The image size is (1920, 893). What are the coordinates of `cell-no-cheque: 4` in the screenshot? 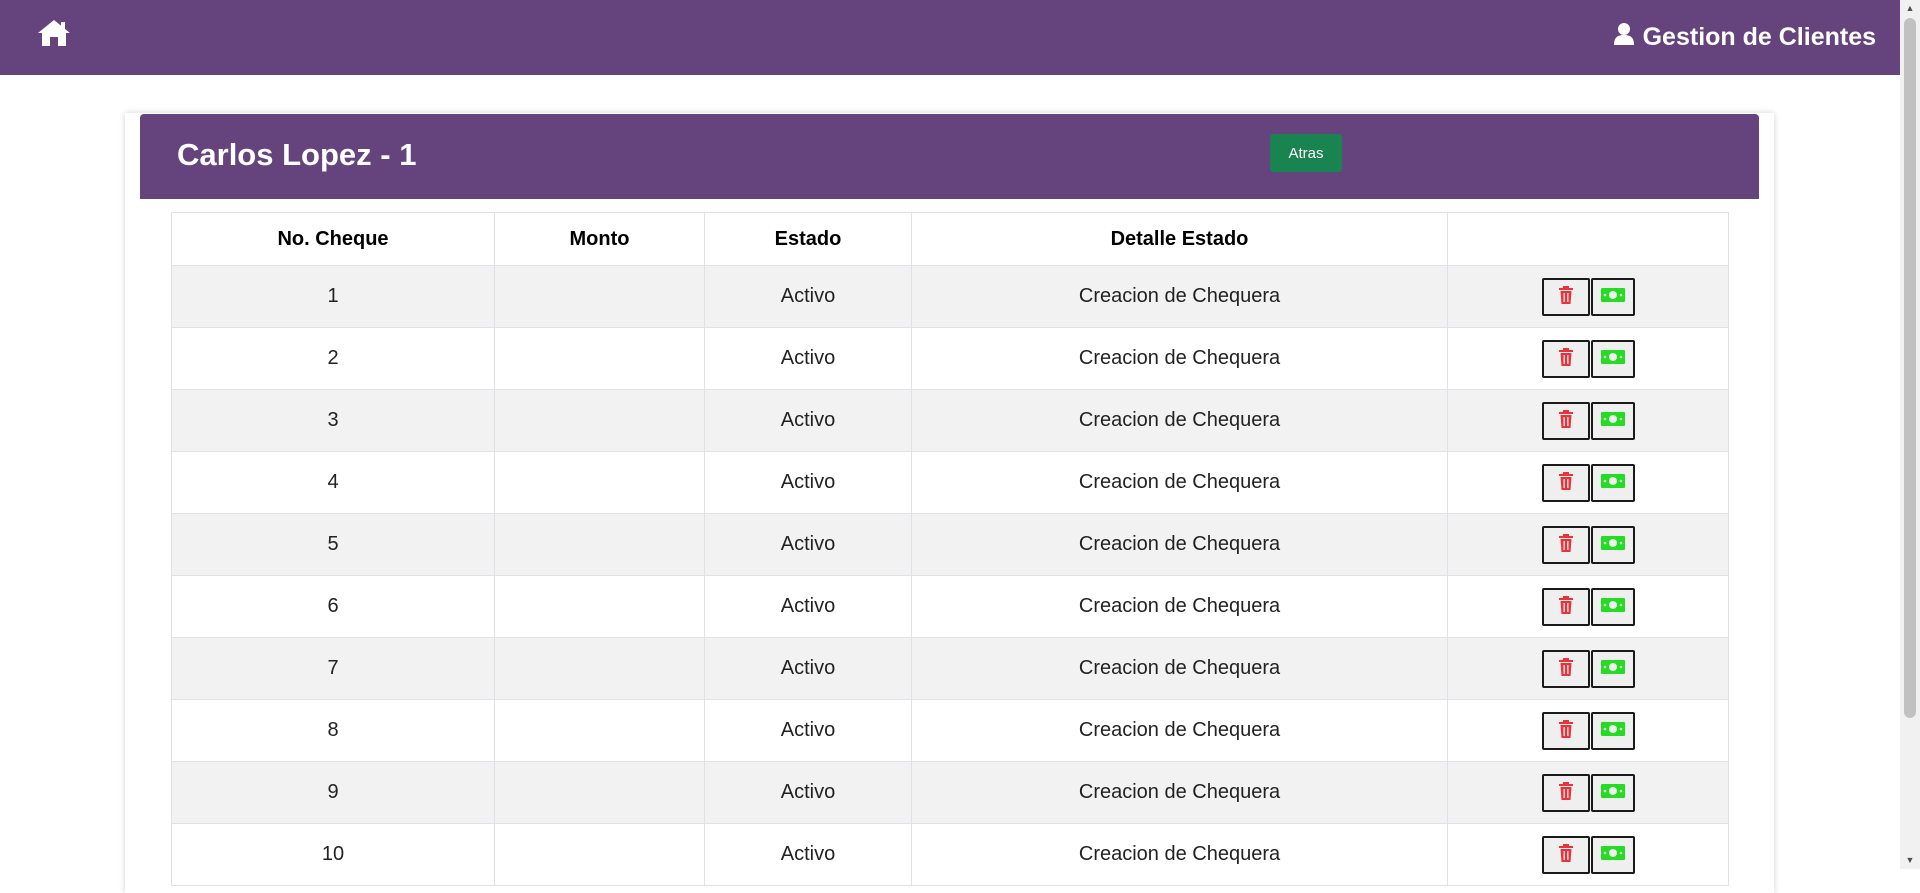 It's located at (333, 482).